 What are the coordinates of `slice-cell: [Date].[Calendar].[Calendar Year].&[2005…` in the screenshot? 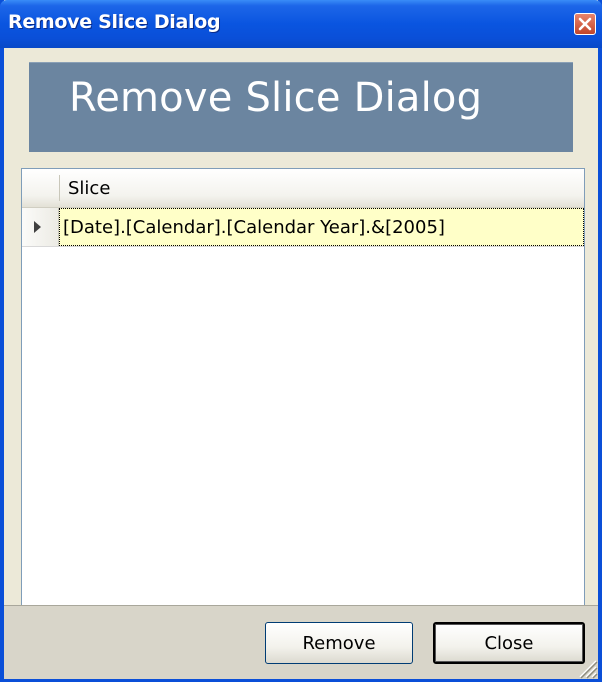 It's located at (321, 227).